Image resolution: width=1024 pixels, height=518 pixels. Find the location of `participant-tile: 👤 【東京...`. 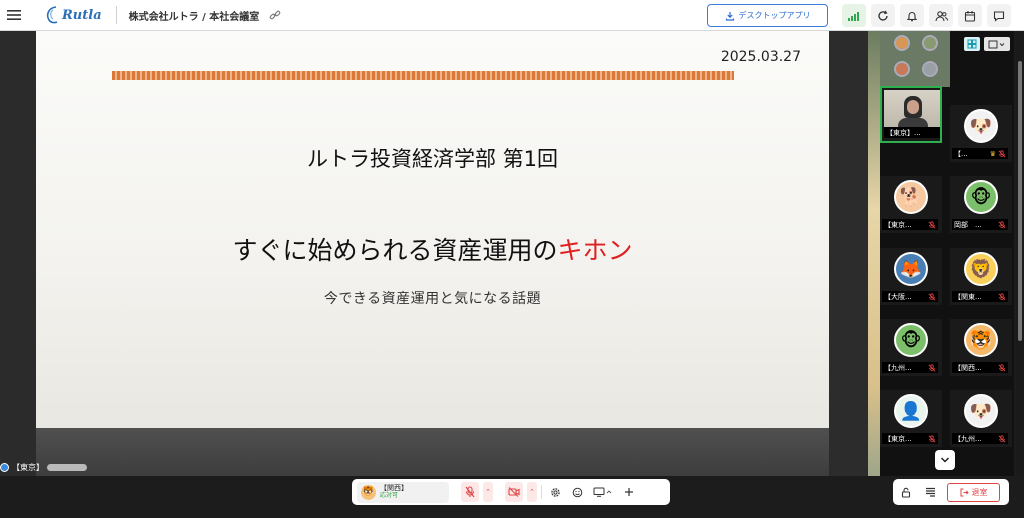

participant-tile: 👤 【東京... is located at coordinates (911, 418).